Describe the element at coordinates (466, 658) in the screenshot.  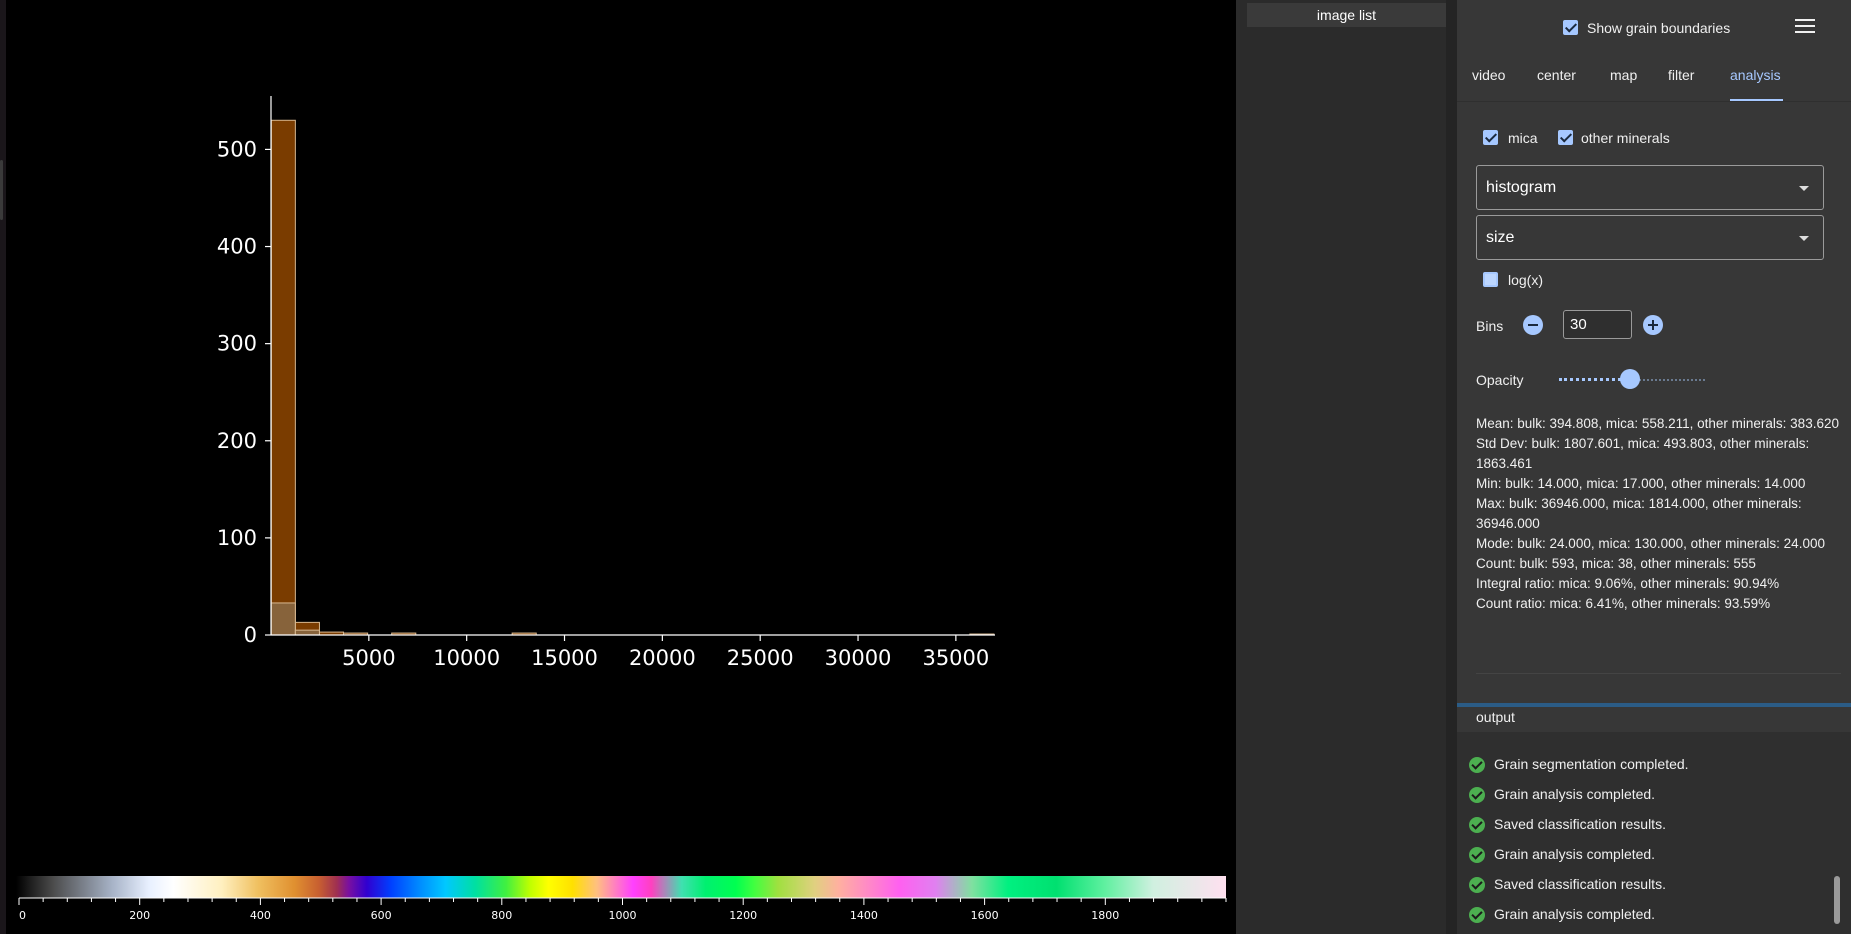
I see `x-tick-label: 10000` at that location.